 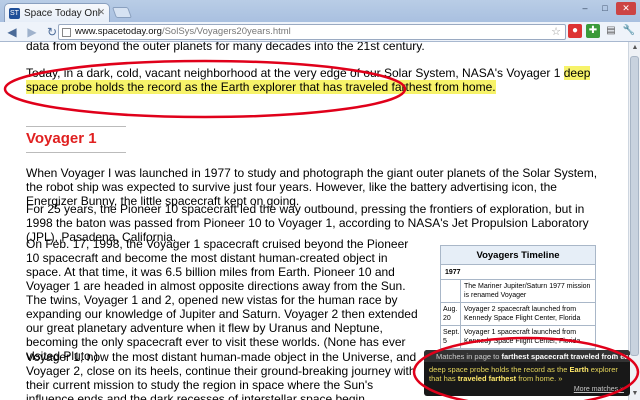 What do you see at coordinates (518, 272) in the screenshot?
I see `timeline-year: 1977` at bounding box center [518, 272].